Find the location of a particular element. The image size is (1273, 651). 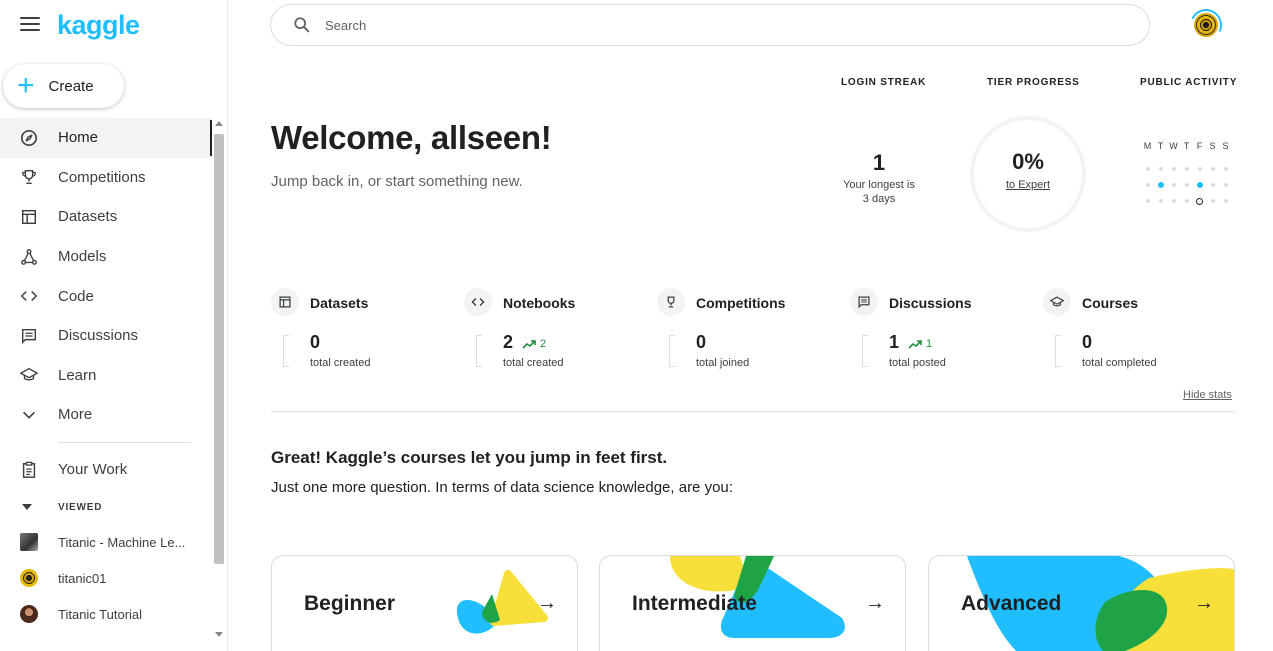

activity-dot-active is located at coordinates (1199, 185).